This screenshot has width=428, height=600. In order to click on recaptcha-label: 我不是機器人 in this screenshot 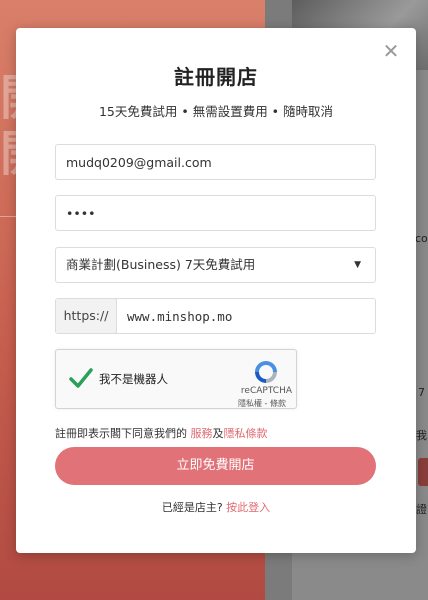, I will do `click(133, 379)`.